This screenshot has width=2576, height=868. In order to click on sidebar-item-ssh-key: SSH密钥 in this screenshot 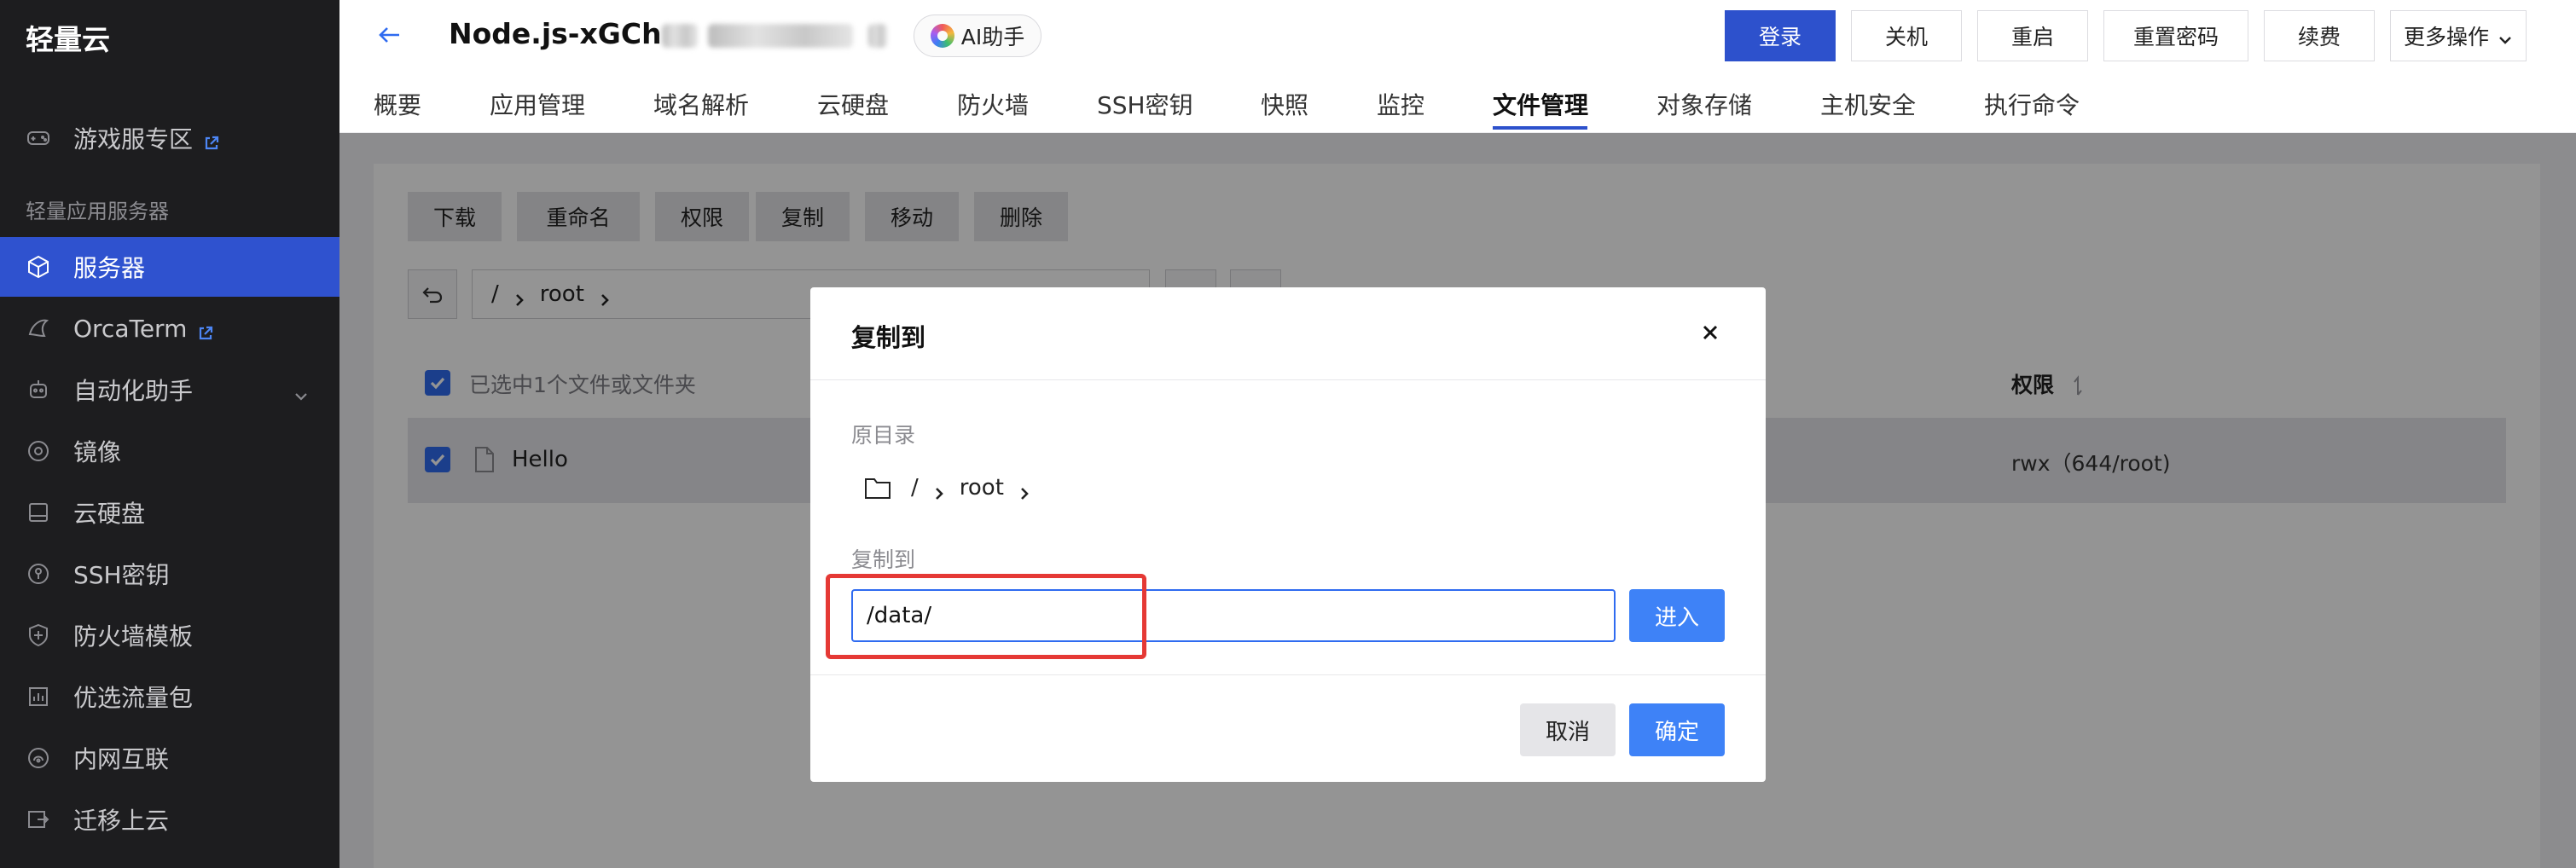, I will do `click(169, 574)`.